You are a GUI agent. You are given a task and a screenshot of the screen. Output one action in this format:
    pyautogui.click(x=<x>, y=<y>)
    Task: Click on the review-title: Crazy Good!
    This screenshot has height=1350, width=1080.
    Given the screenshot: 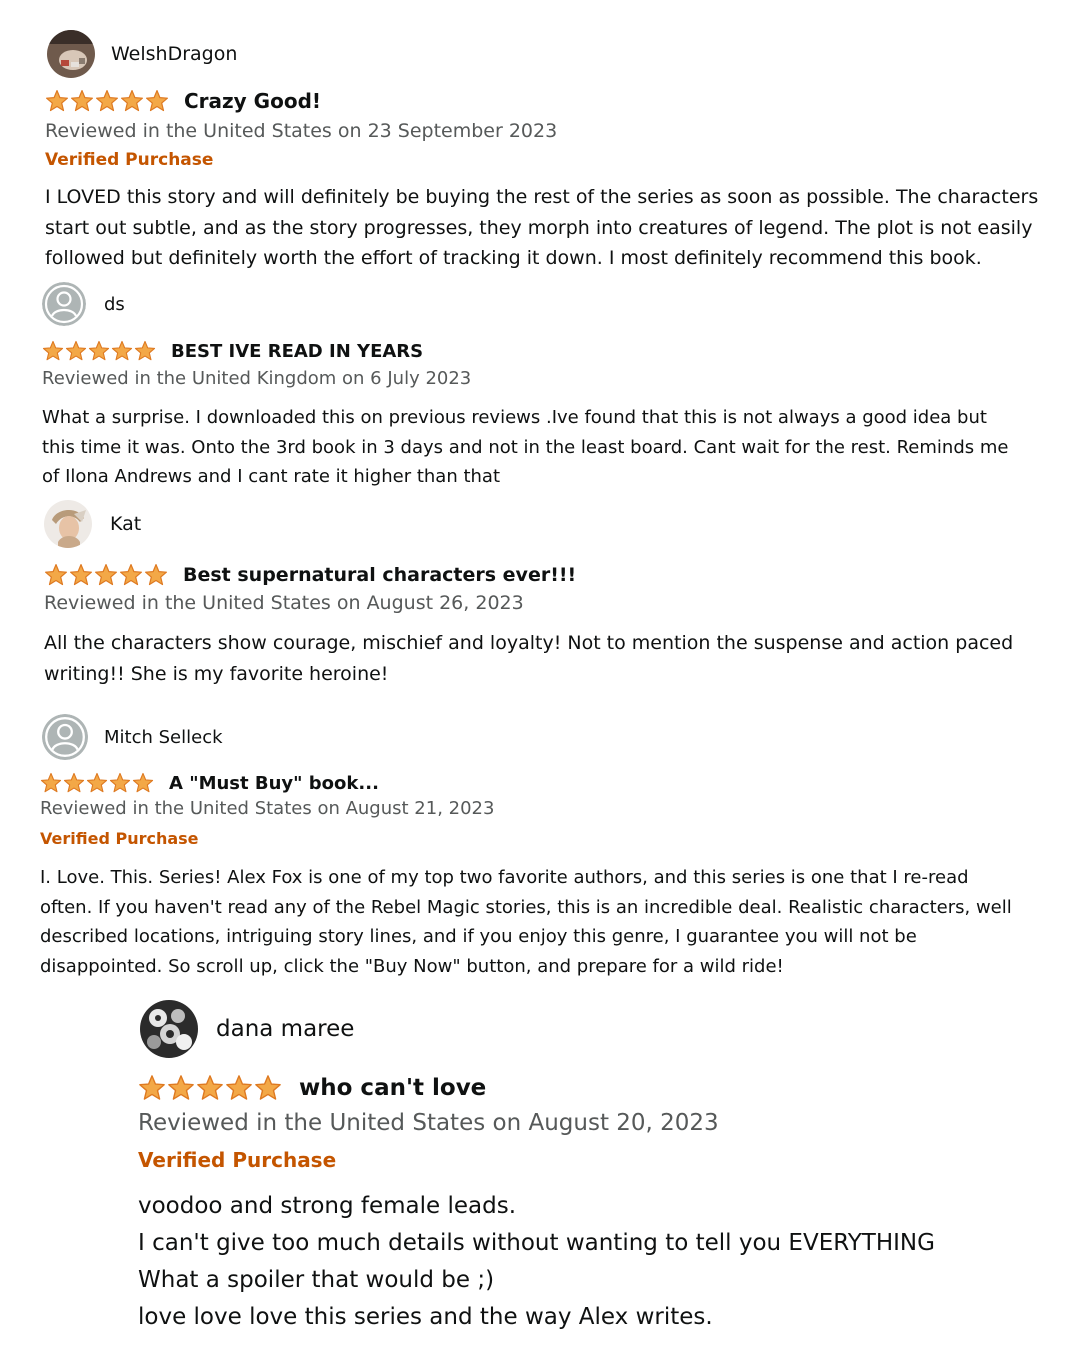 What is the action you would take?
    pyautogui.click(x=252, y=101)
    